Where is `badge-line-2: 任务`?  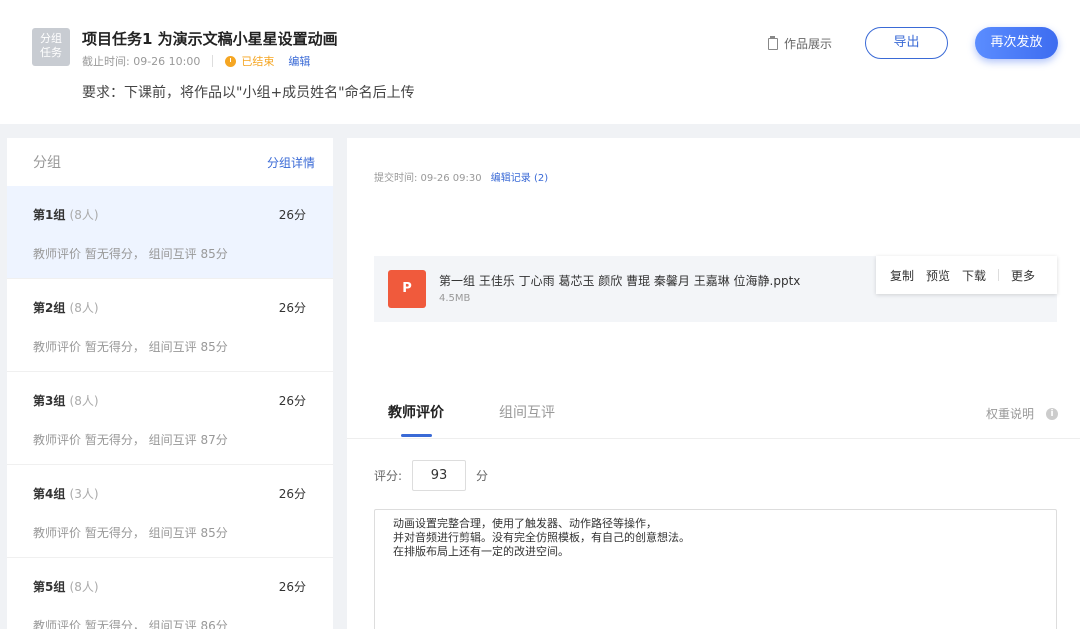 badge-line-2: 任务 is located at coordinates (51, 52).